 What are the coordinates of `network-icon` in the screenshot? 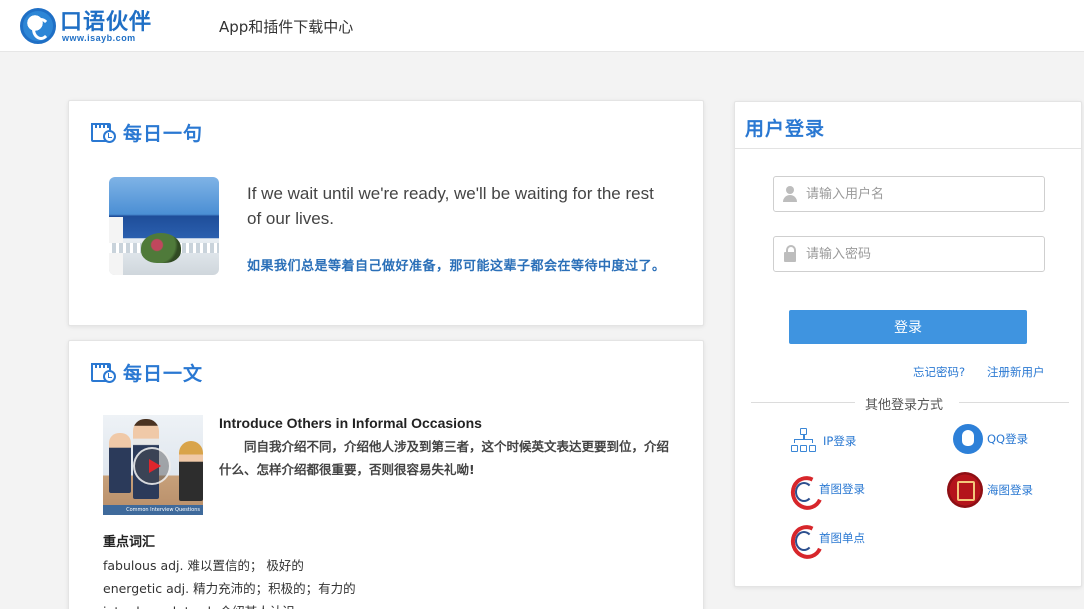 It's located at (804, 441).